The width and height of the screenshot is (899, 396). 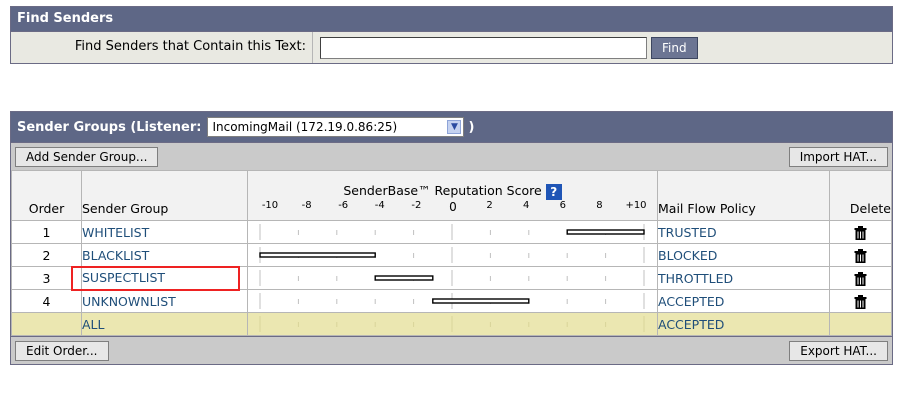 I want to click on tick-label: +10, so click(x=636, y=205).